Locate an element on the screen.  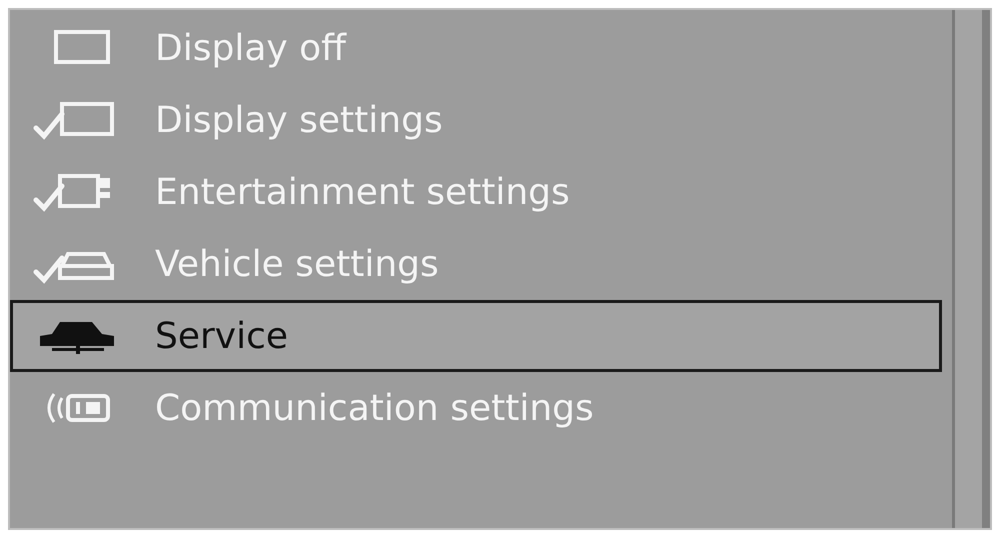
menu-item-label: Display off is located at coordinates (250, 48).